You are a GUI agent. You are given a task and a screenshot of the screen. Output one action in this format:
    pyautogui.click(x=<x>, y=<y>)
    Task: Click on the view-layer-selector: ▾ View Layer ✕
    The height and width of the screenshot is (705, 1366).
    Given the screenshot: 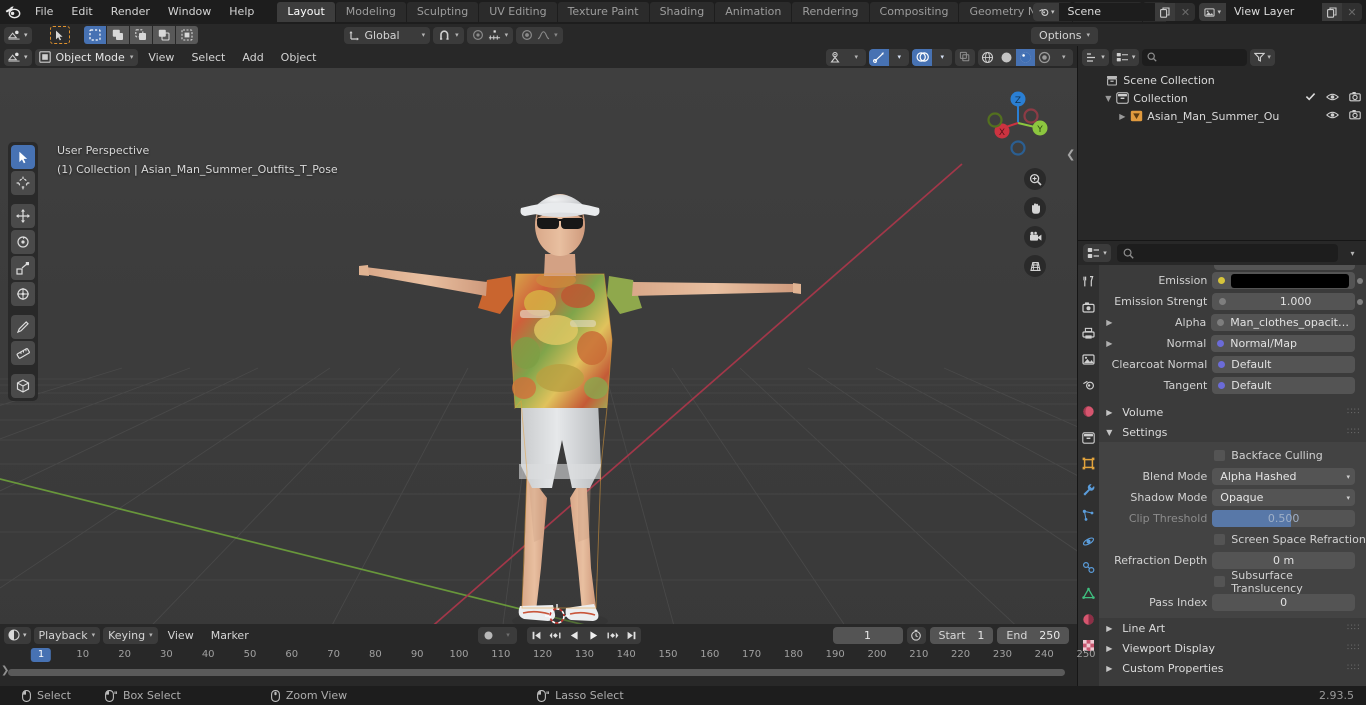 What is the action you would take?
    pyautogui.click(x=1280, y=12)
    